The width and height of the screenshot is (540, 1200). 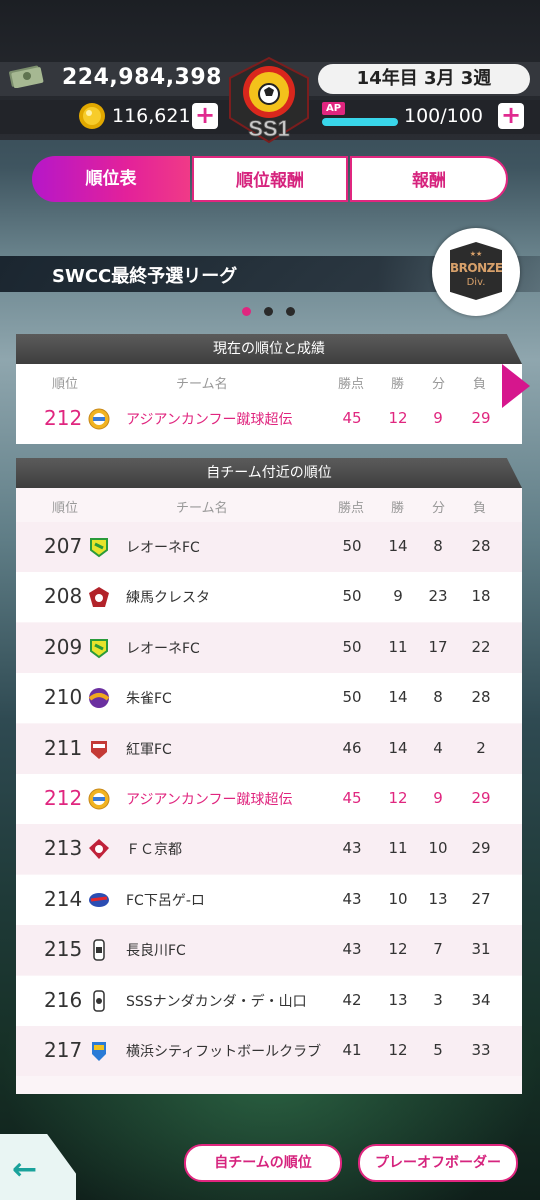 I want to click on standing-row: 214 FC下呂ゲ-ロ 43 10 13 27, so click(x=269, y=899).